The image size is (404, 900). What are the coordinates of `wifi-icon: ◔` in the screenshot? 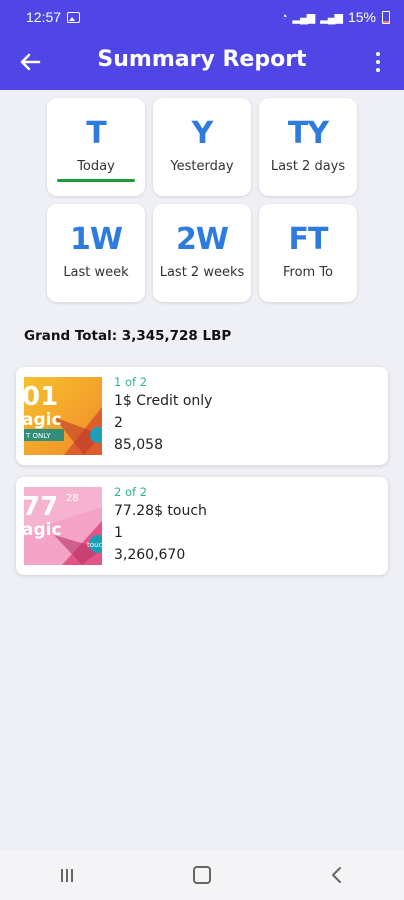 It's located at (284, 17).